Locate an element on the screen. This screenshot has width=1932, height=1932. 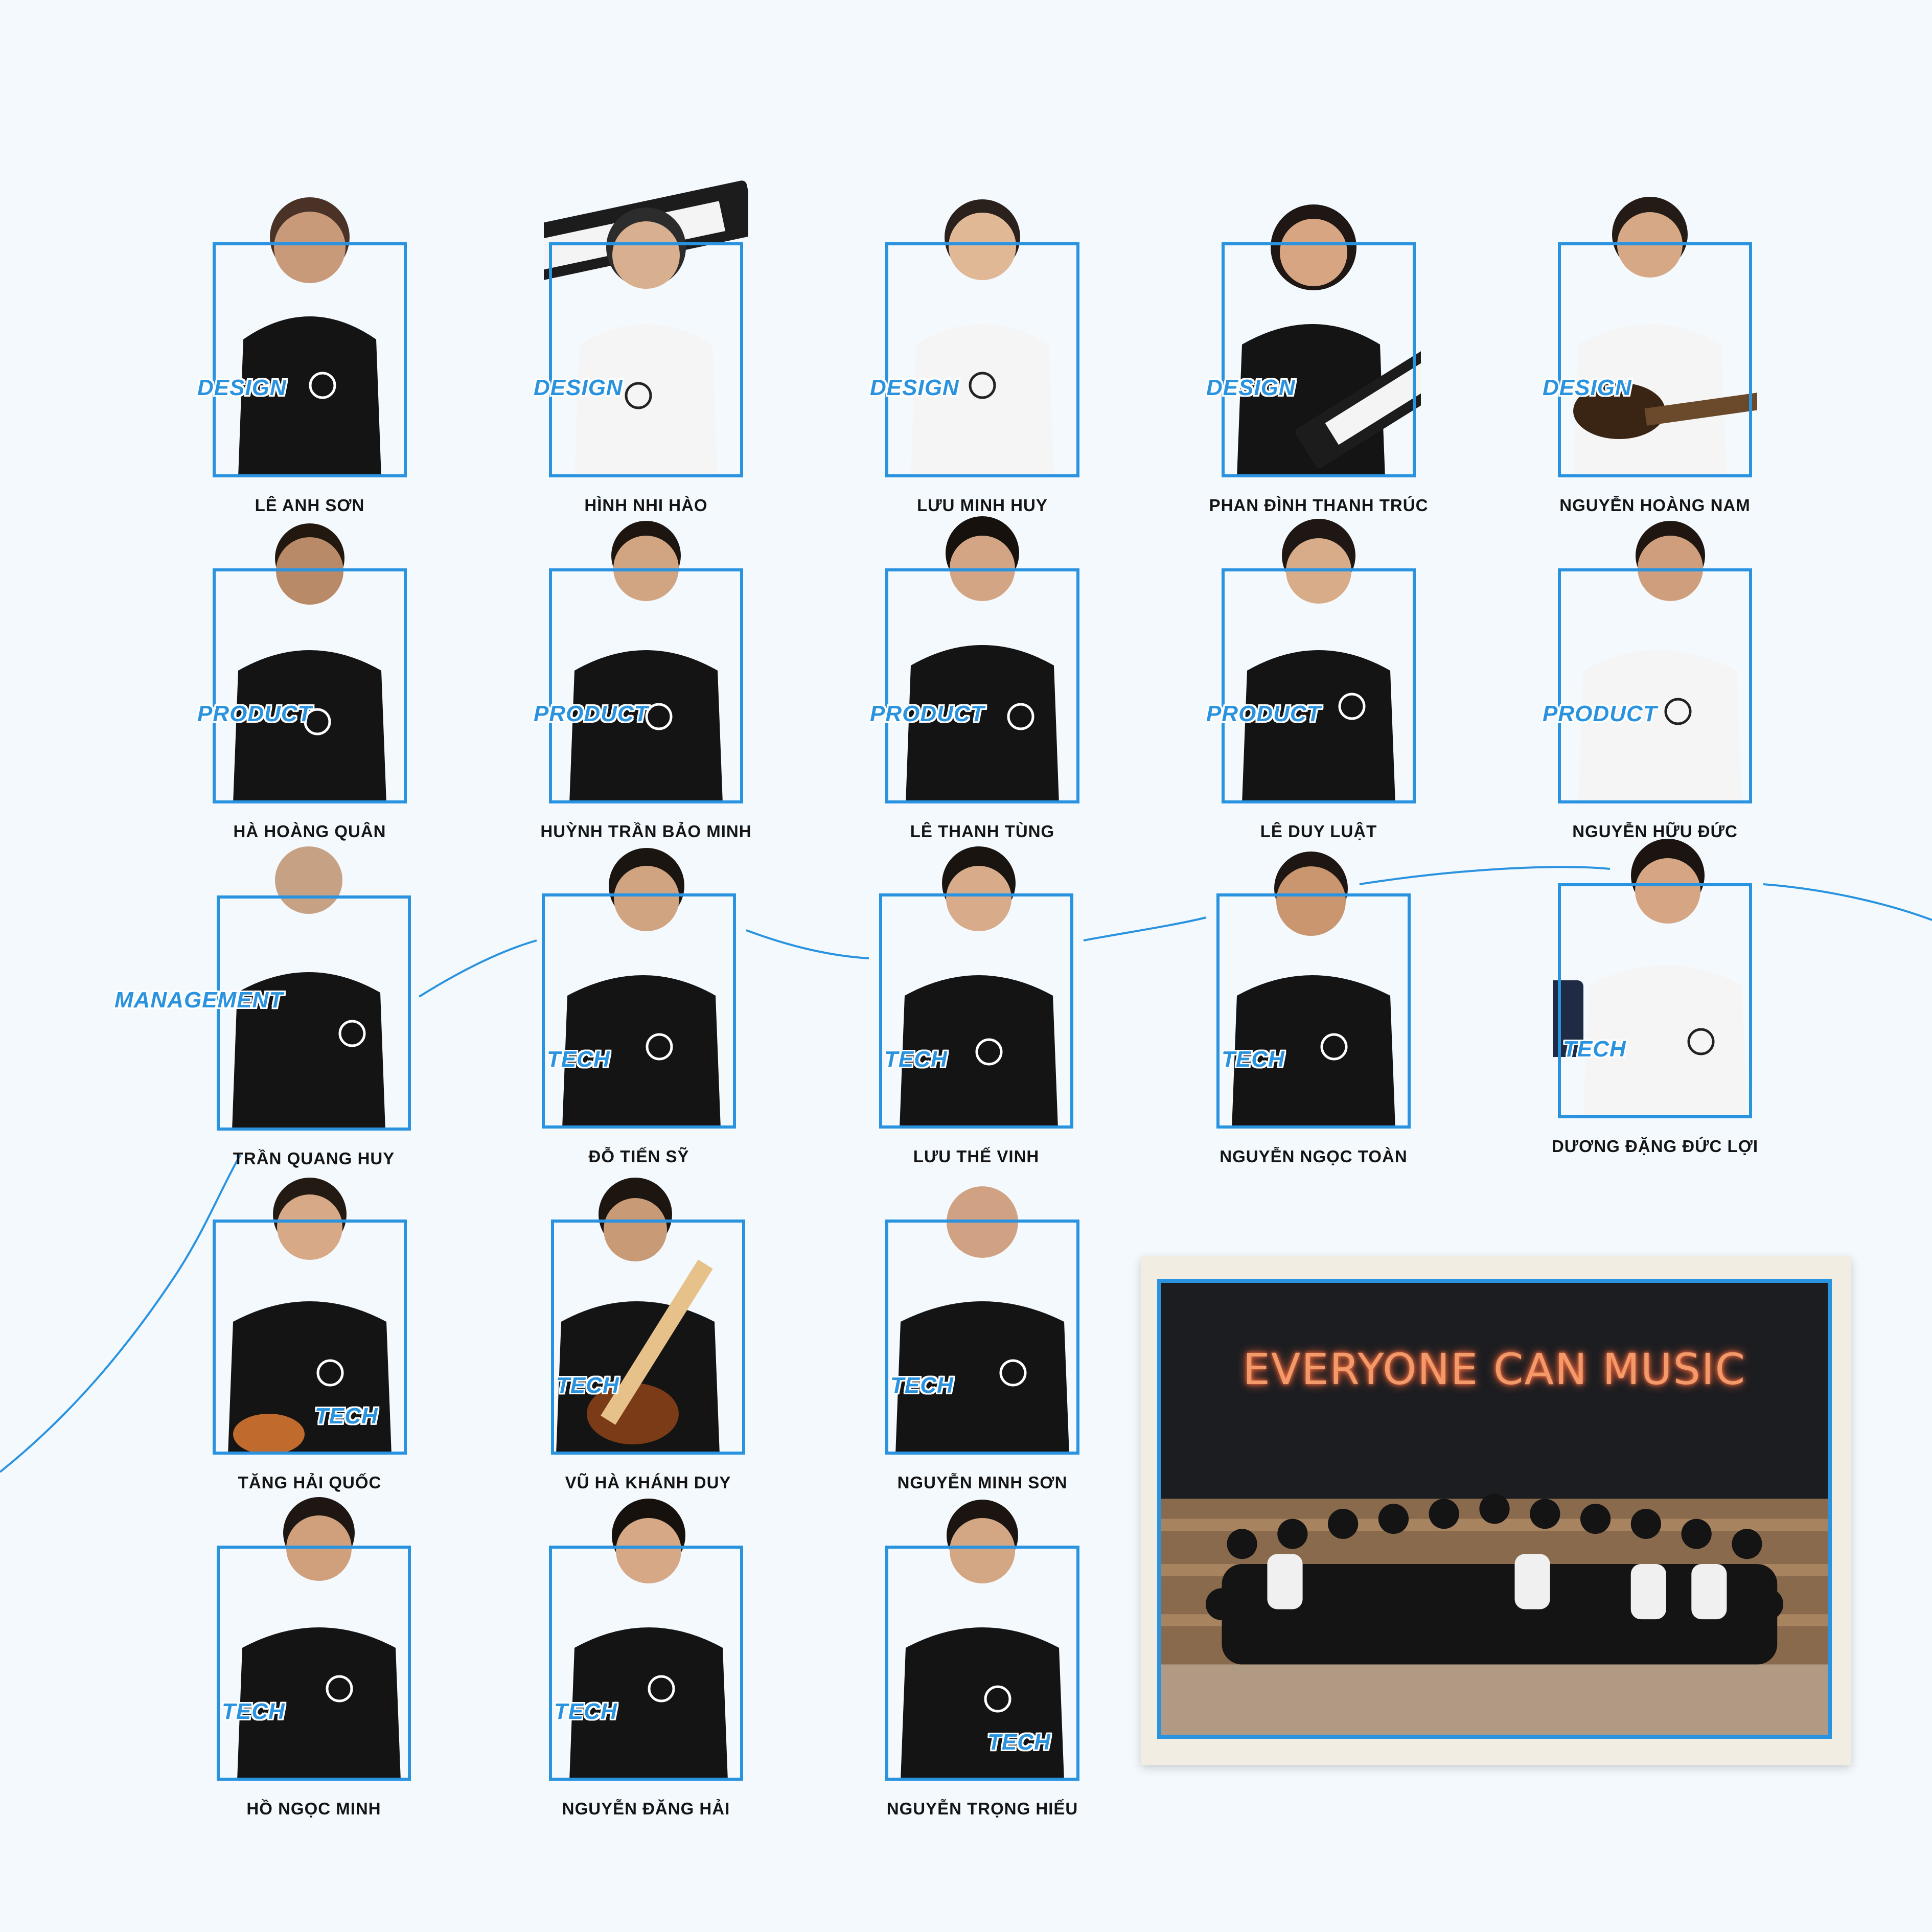
member-card: DESIGN LÊ ANH SƠN is located at coordinates (302, 357).